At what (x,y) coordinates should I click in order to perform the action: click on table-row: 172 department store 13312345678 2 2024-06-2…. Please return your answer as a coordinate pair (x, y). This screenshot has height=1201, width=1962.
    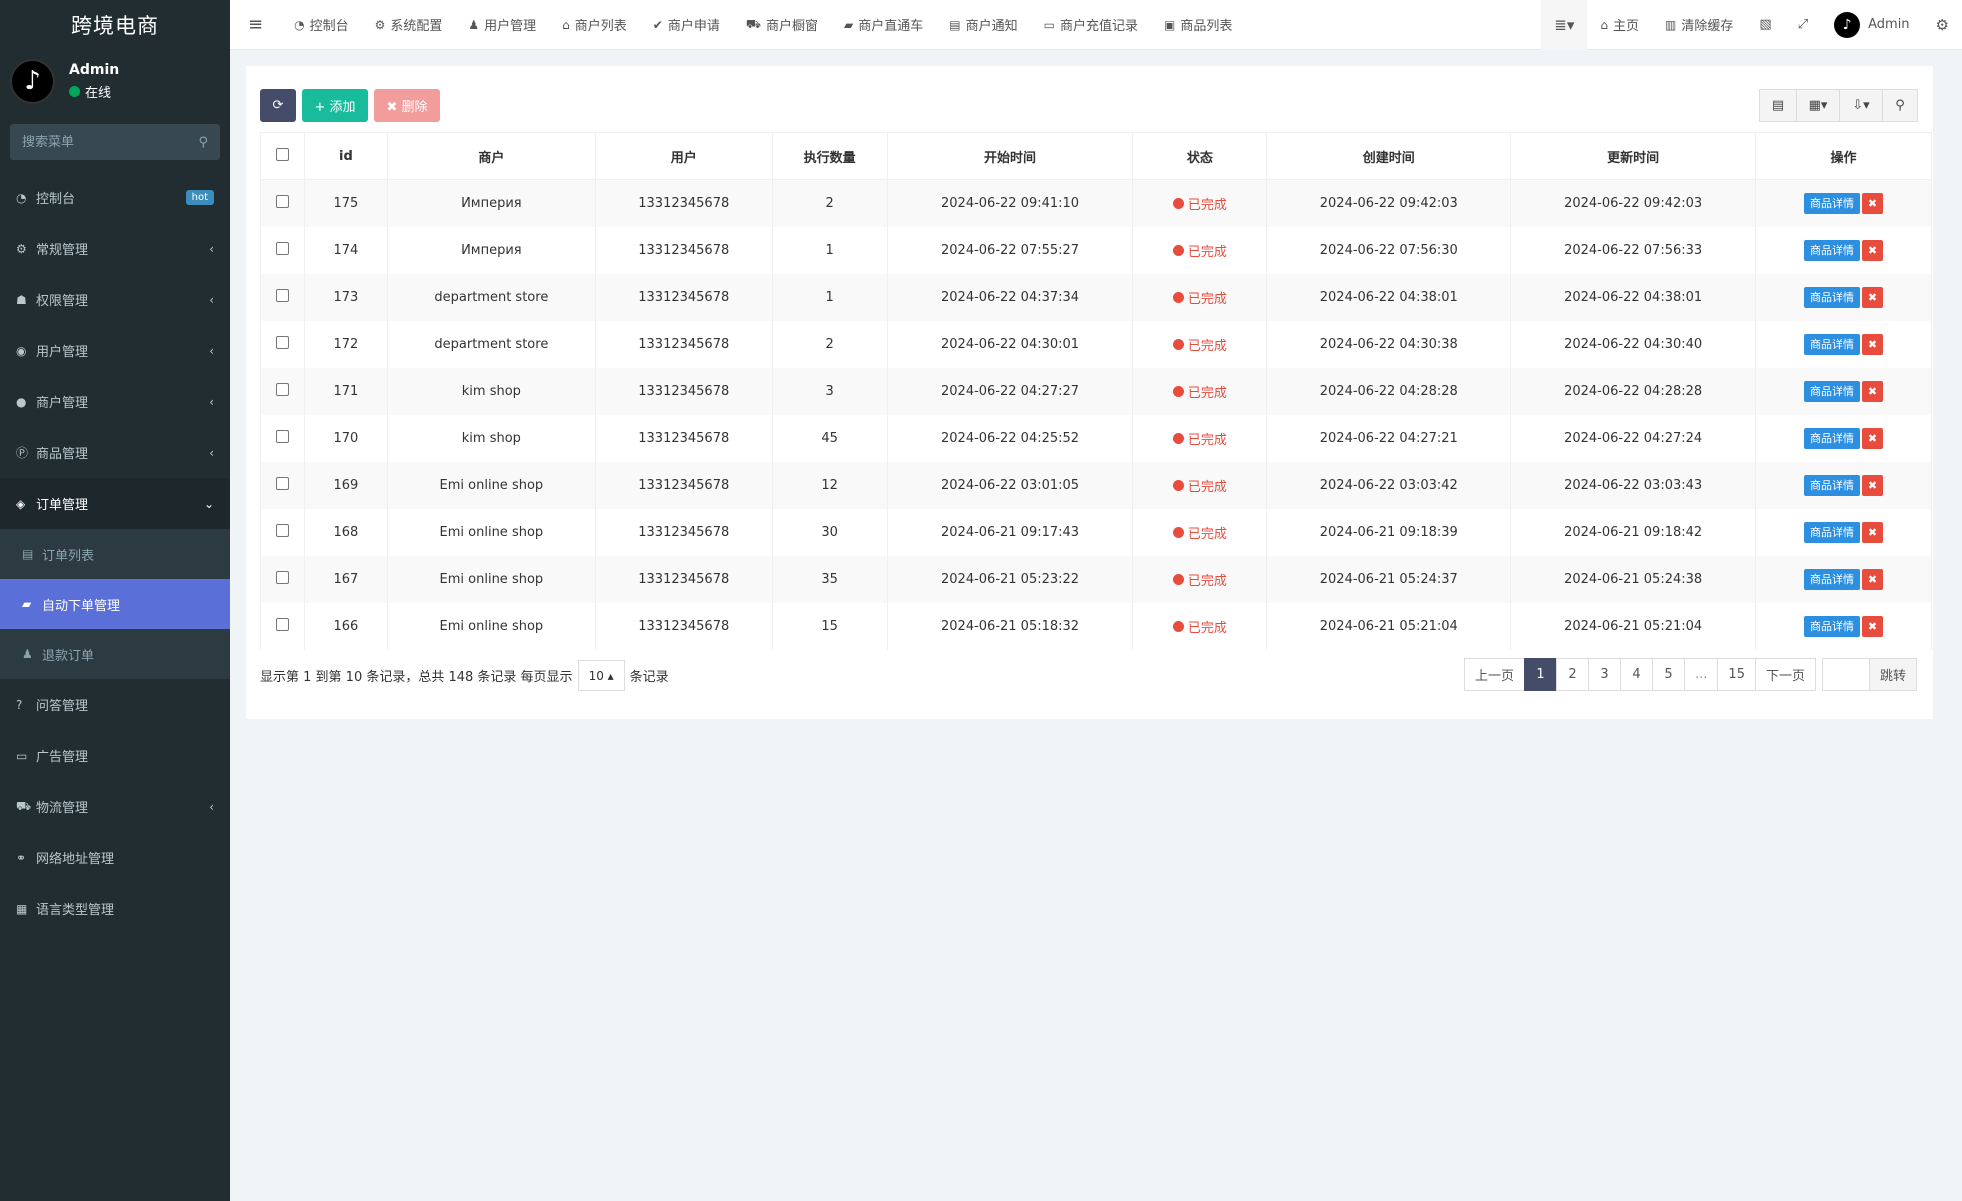
    Looking at the image, I should click on (1096, 344).